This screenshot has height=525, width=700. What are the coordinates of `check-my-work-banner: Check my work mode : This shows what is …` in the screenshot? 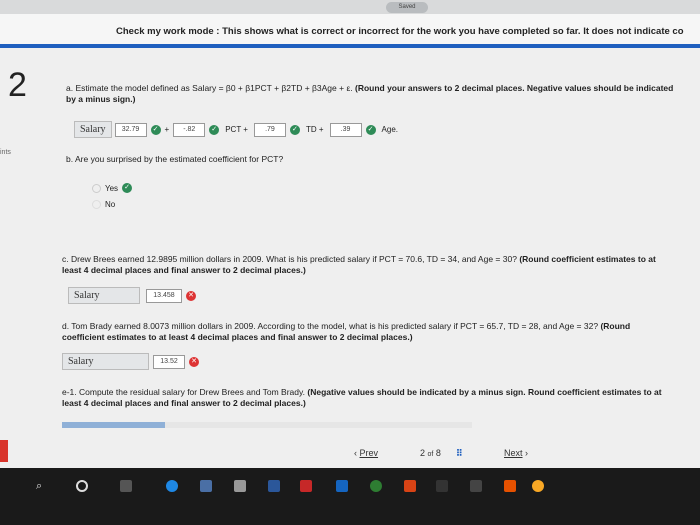 It's located at (350, 31).